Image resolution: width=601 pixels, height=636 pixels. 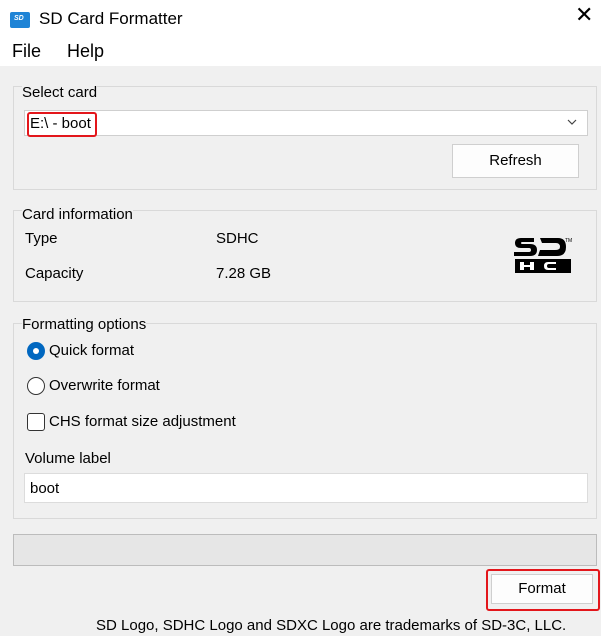 I want to click on quick-format-radio, so click(x=36, y=351).